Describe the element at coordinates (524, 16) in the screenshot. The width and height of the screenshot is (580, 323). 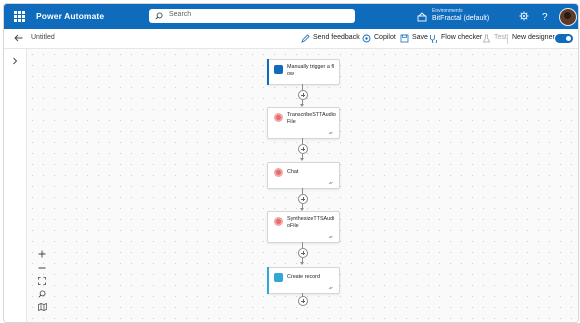
I see `settings-gear-icon` at that location.